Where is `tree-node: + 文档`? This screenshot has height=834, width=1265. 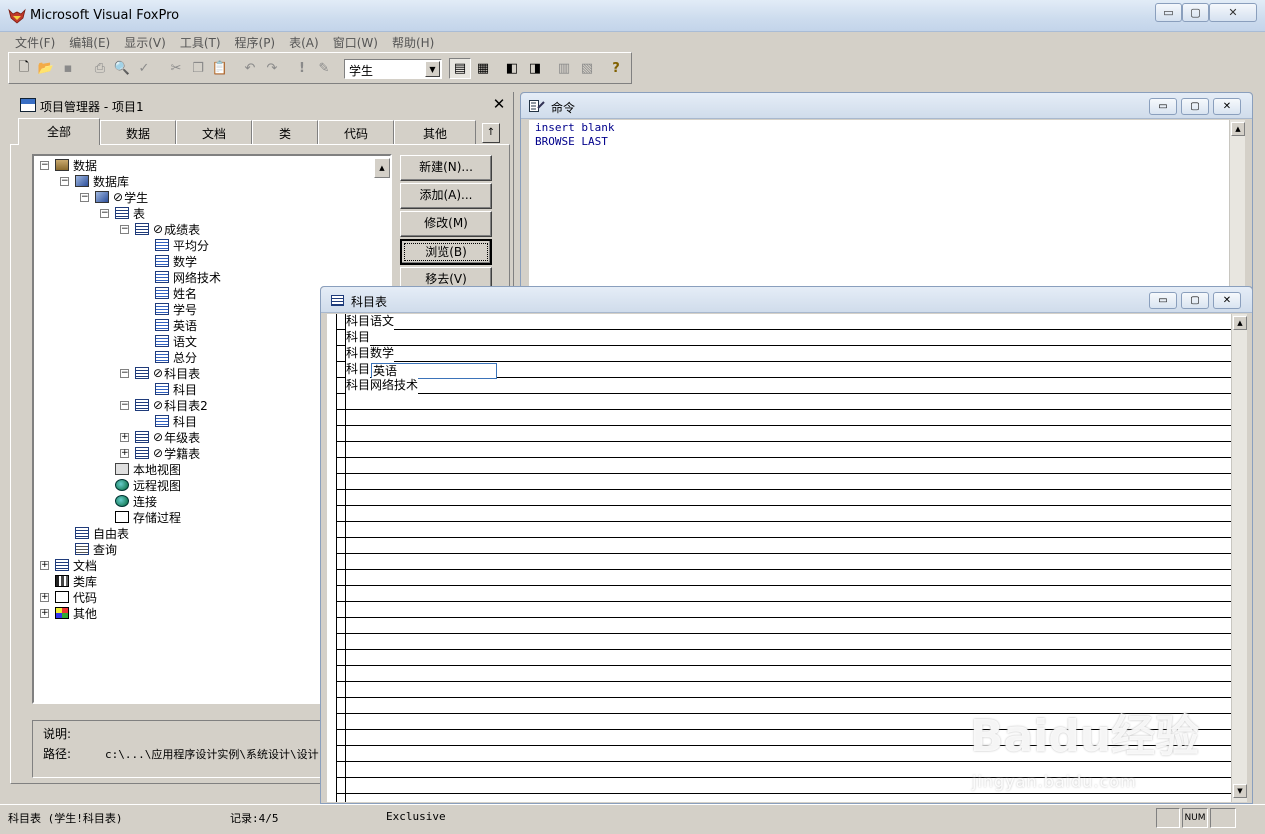 tree-node: + 文档 is located at coordinates (68, 565).